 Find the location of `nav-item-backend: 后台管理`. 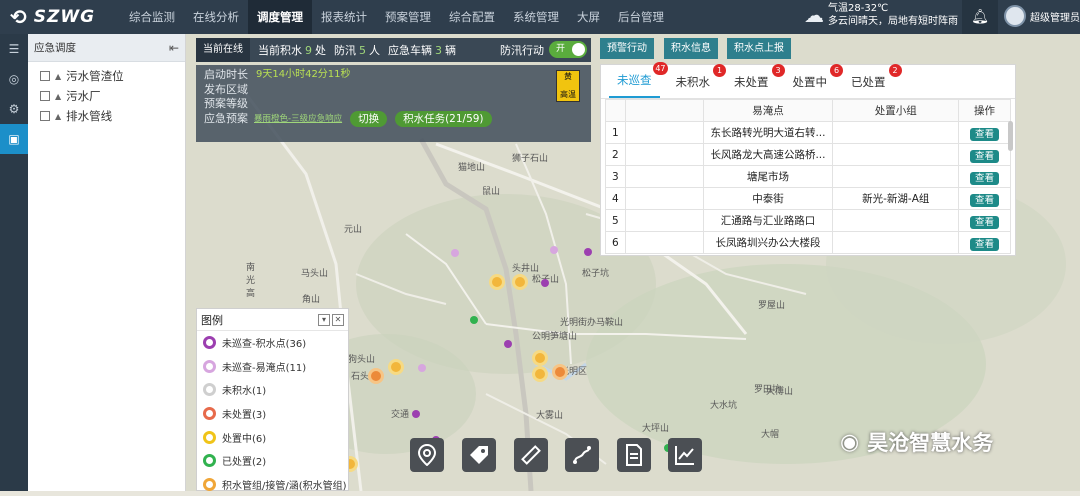

nav-item-backend: 后台管理 is located at coordinates (641, 17).